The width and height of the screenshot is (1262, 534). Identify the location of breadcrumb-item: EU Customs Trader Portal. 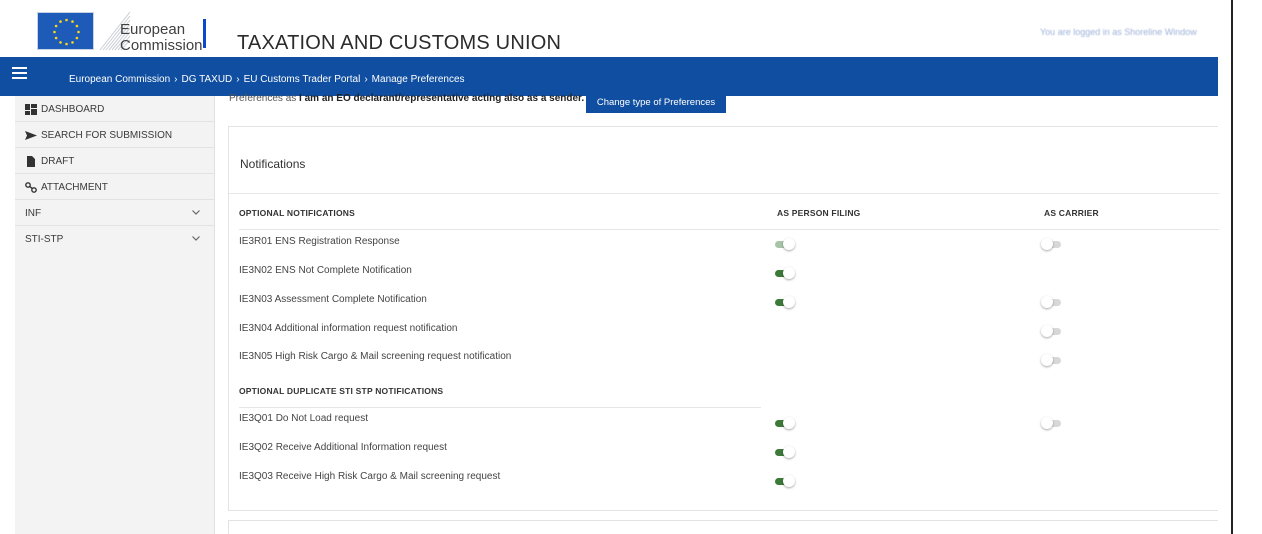
(302, 79).